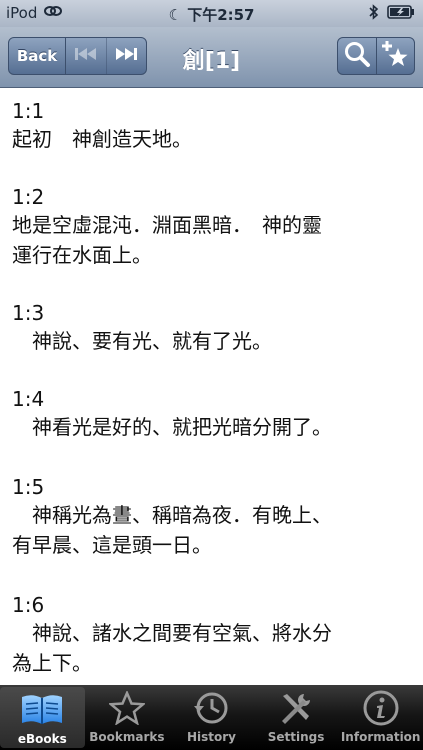 This screenshot has width=423, height=750. What do you see at coordinates (212, 414) in the screenshot?
I see `verse-1-4: 1:4 神看光是好的、就把光暗分開了。` at bounding box center [212, 414].